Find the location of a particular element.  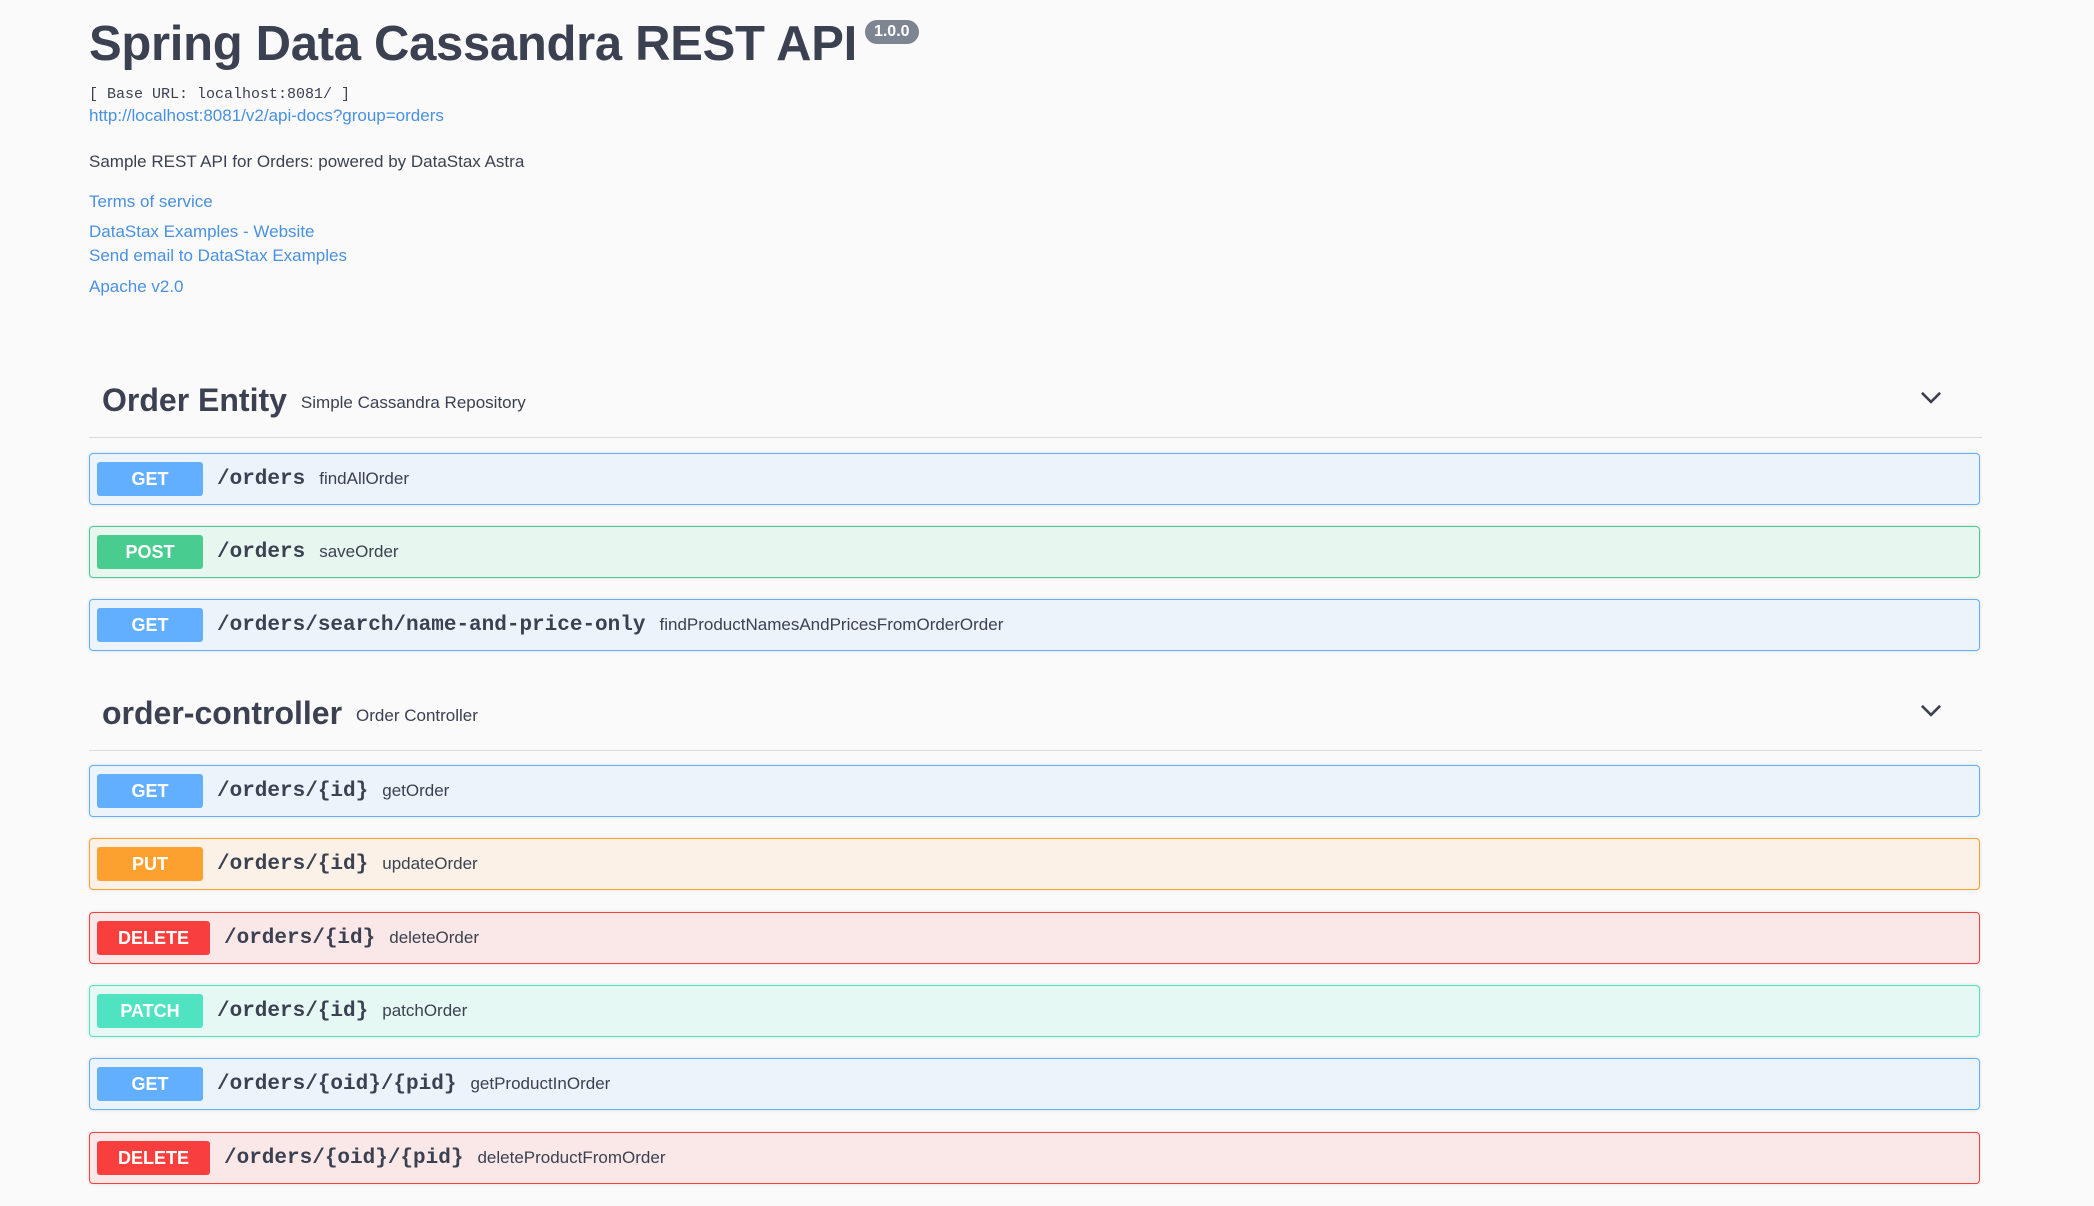

version-badge: 1.0.0 is located at coordinates (891, 32).